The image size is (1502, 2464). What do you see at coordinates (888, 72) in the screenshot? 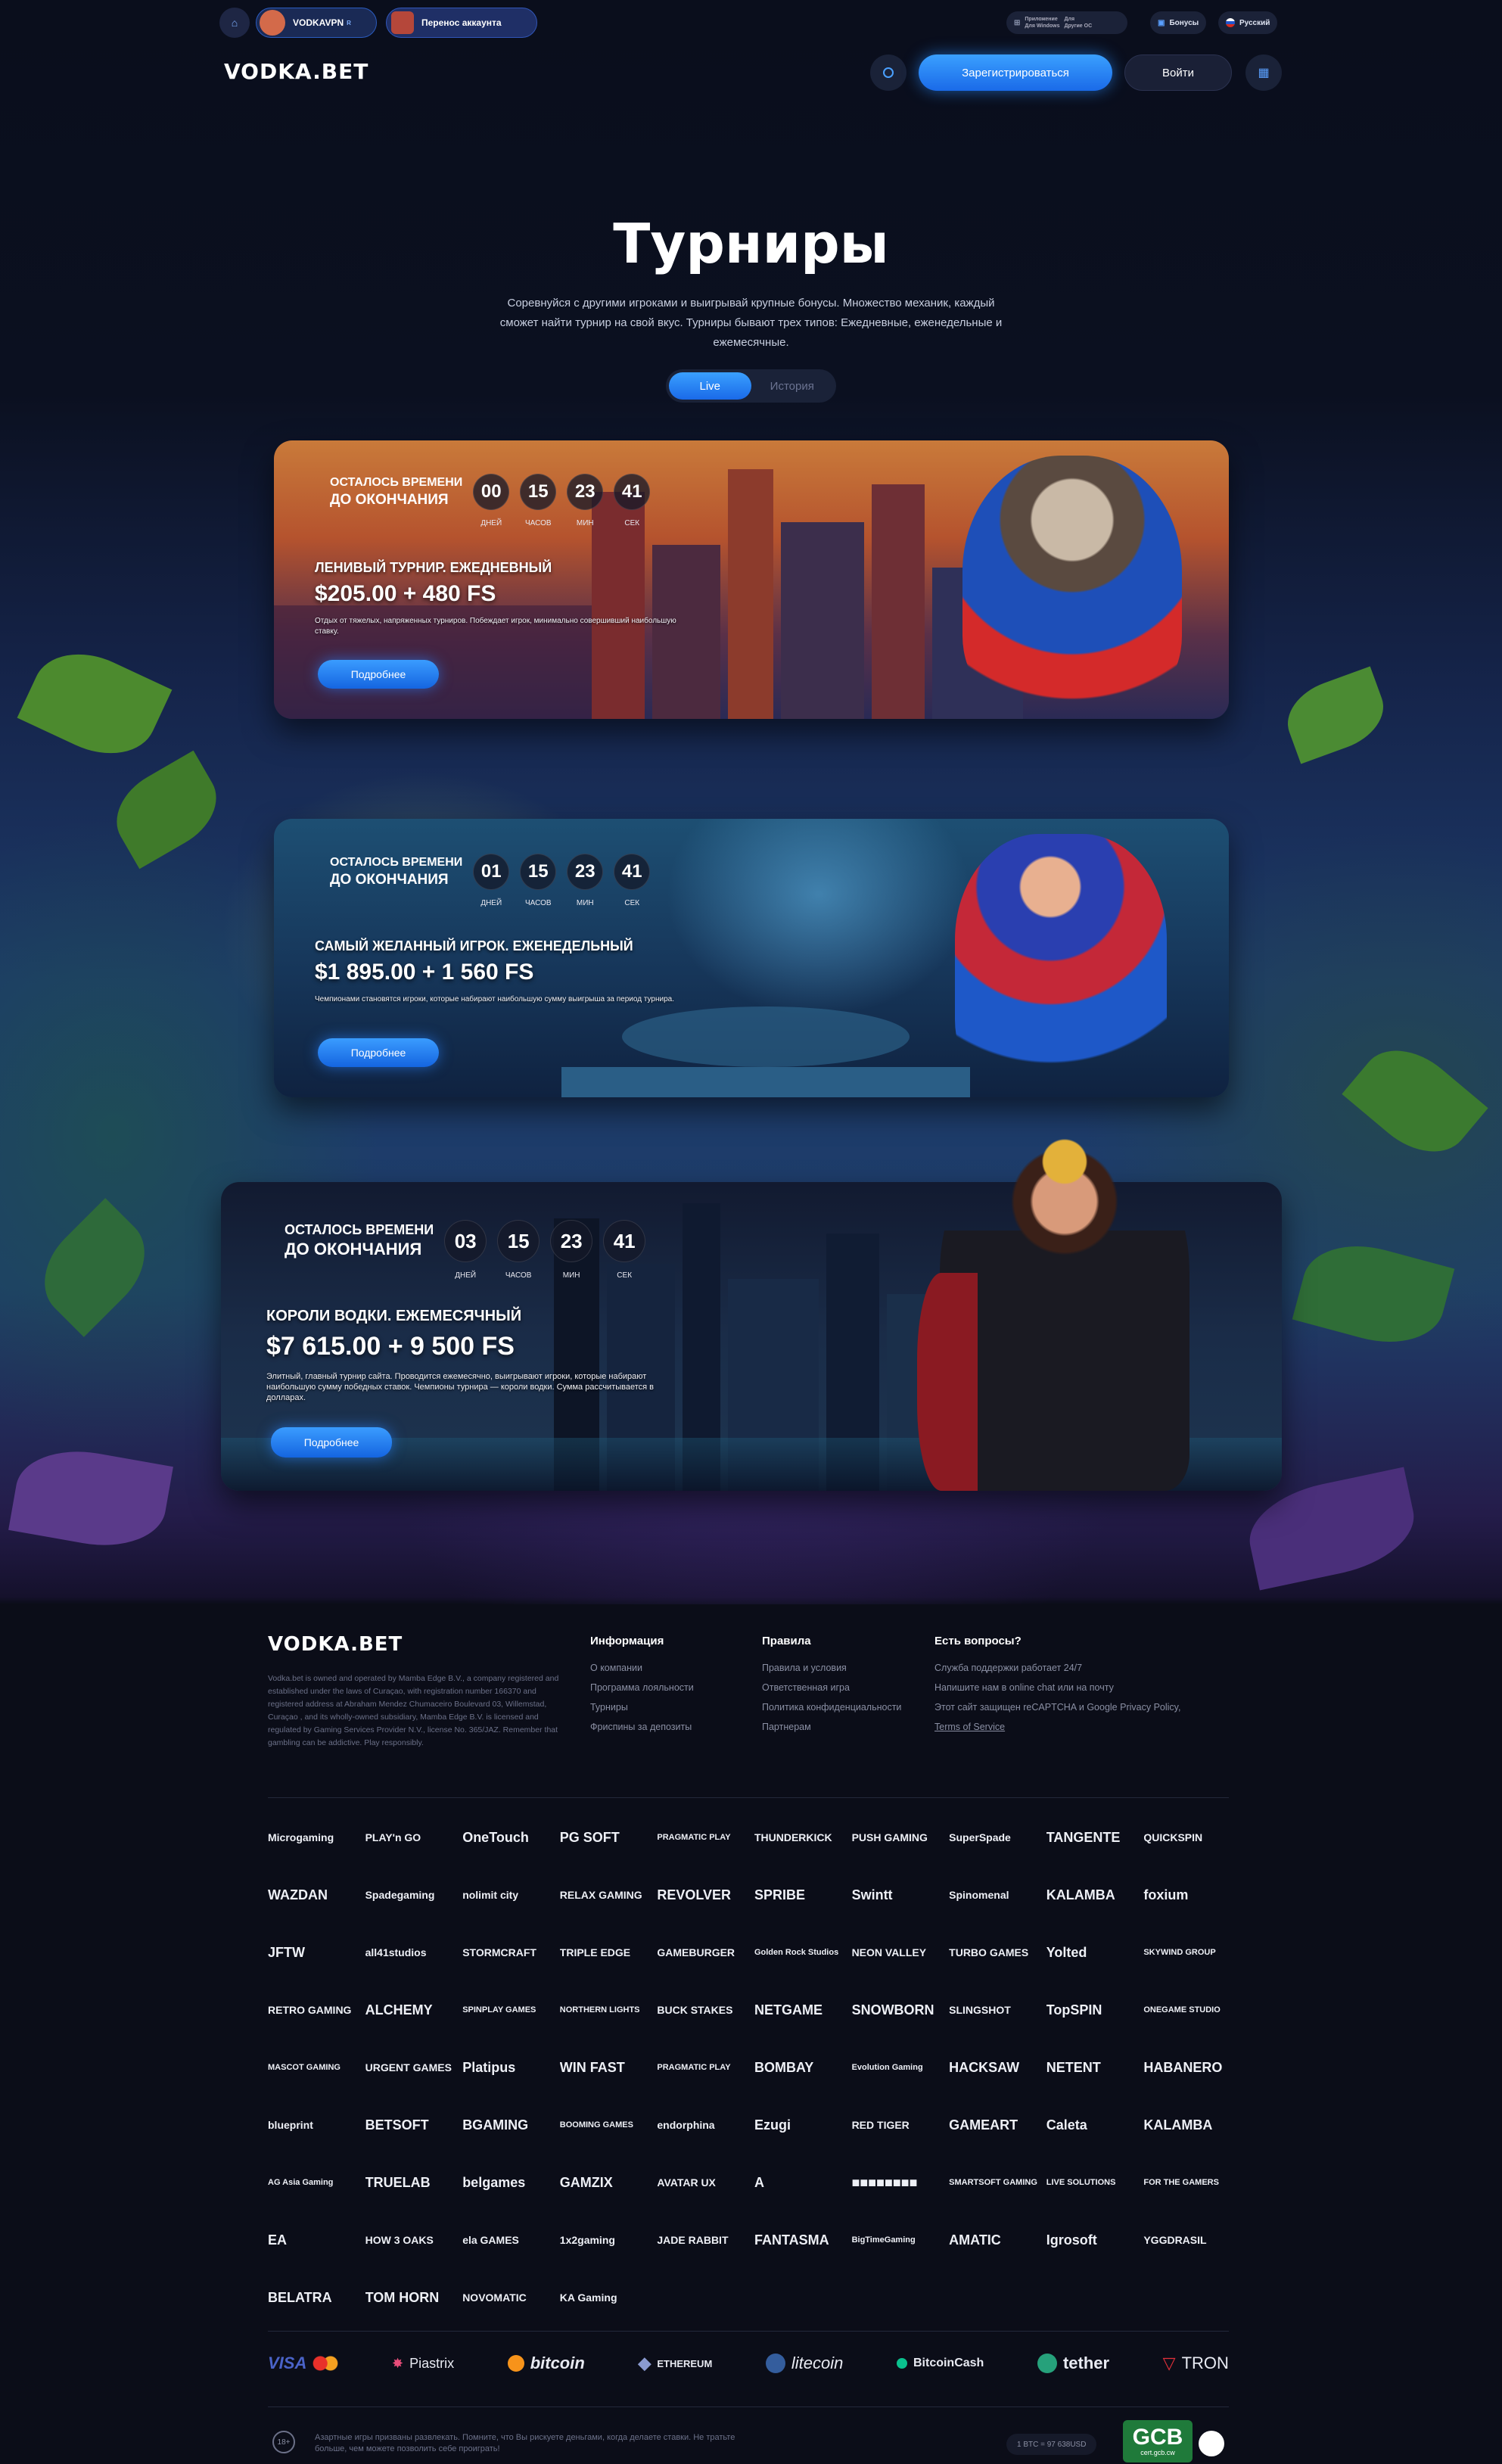
I see `search-button` at bounding box center [888, 72].